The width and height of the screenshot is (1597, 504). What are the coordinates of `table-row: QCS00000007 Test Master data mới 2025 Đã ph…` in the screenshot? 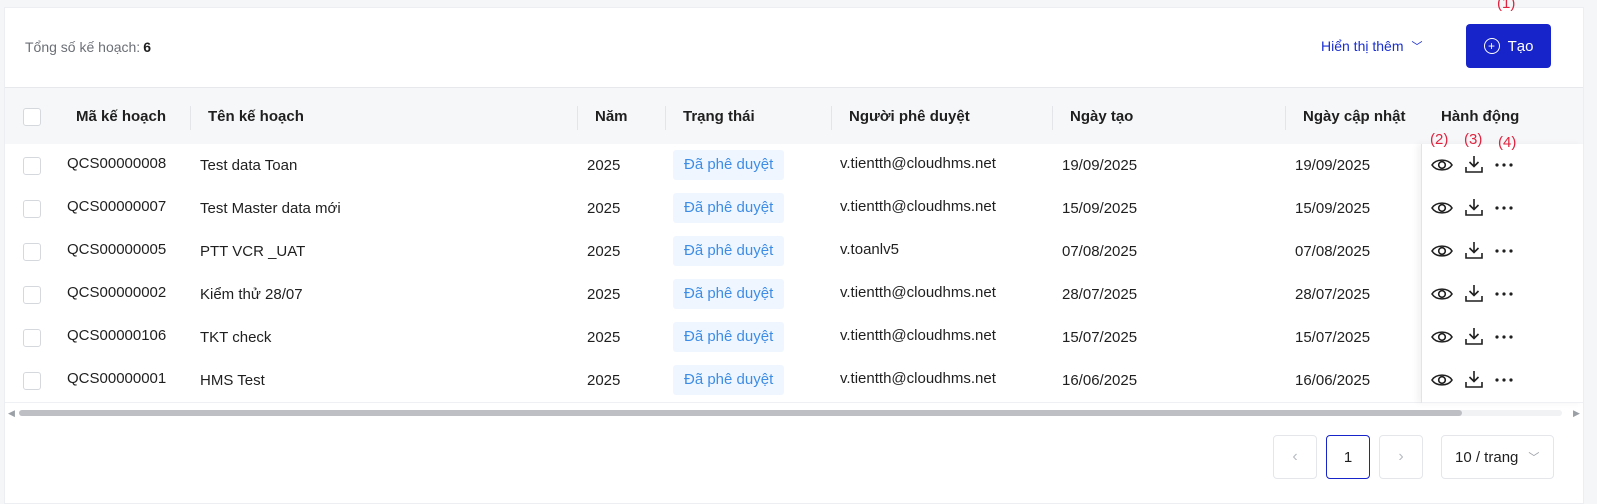 It's located at (794, 209).